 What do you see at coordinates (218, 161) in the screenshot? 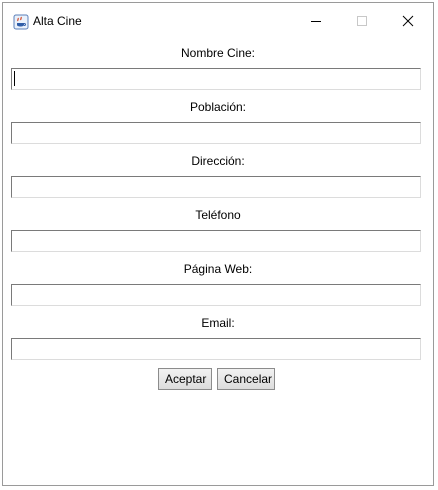
I see `direccion-label: Dirección:` at bounding box center [218, 161].